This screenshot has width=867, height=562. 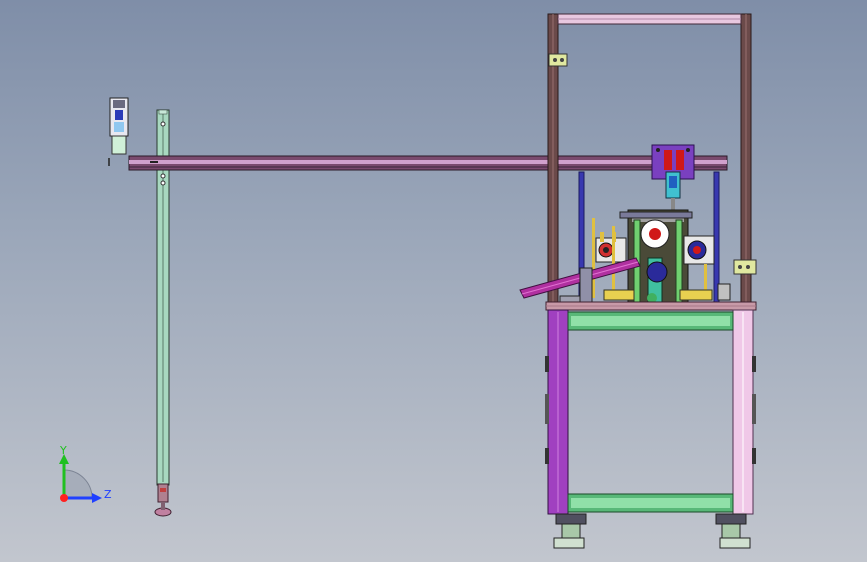 I want to click on cabinet-hinges, so click(x=650, y=410).